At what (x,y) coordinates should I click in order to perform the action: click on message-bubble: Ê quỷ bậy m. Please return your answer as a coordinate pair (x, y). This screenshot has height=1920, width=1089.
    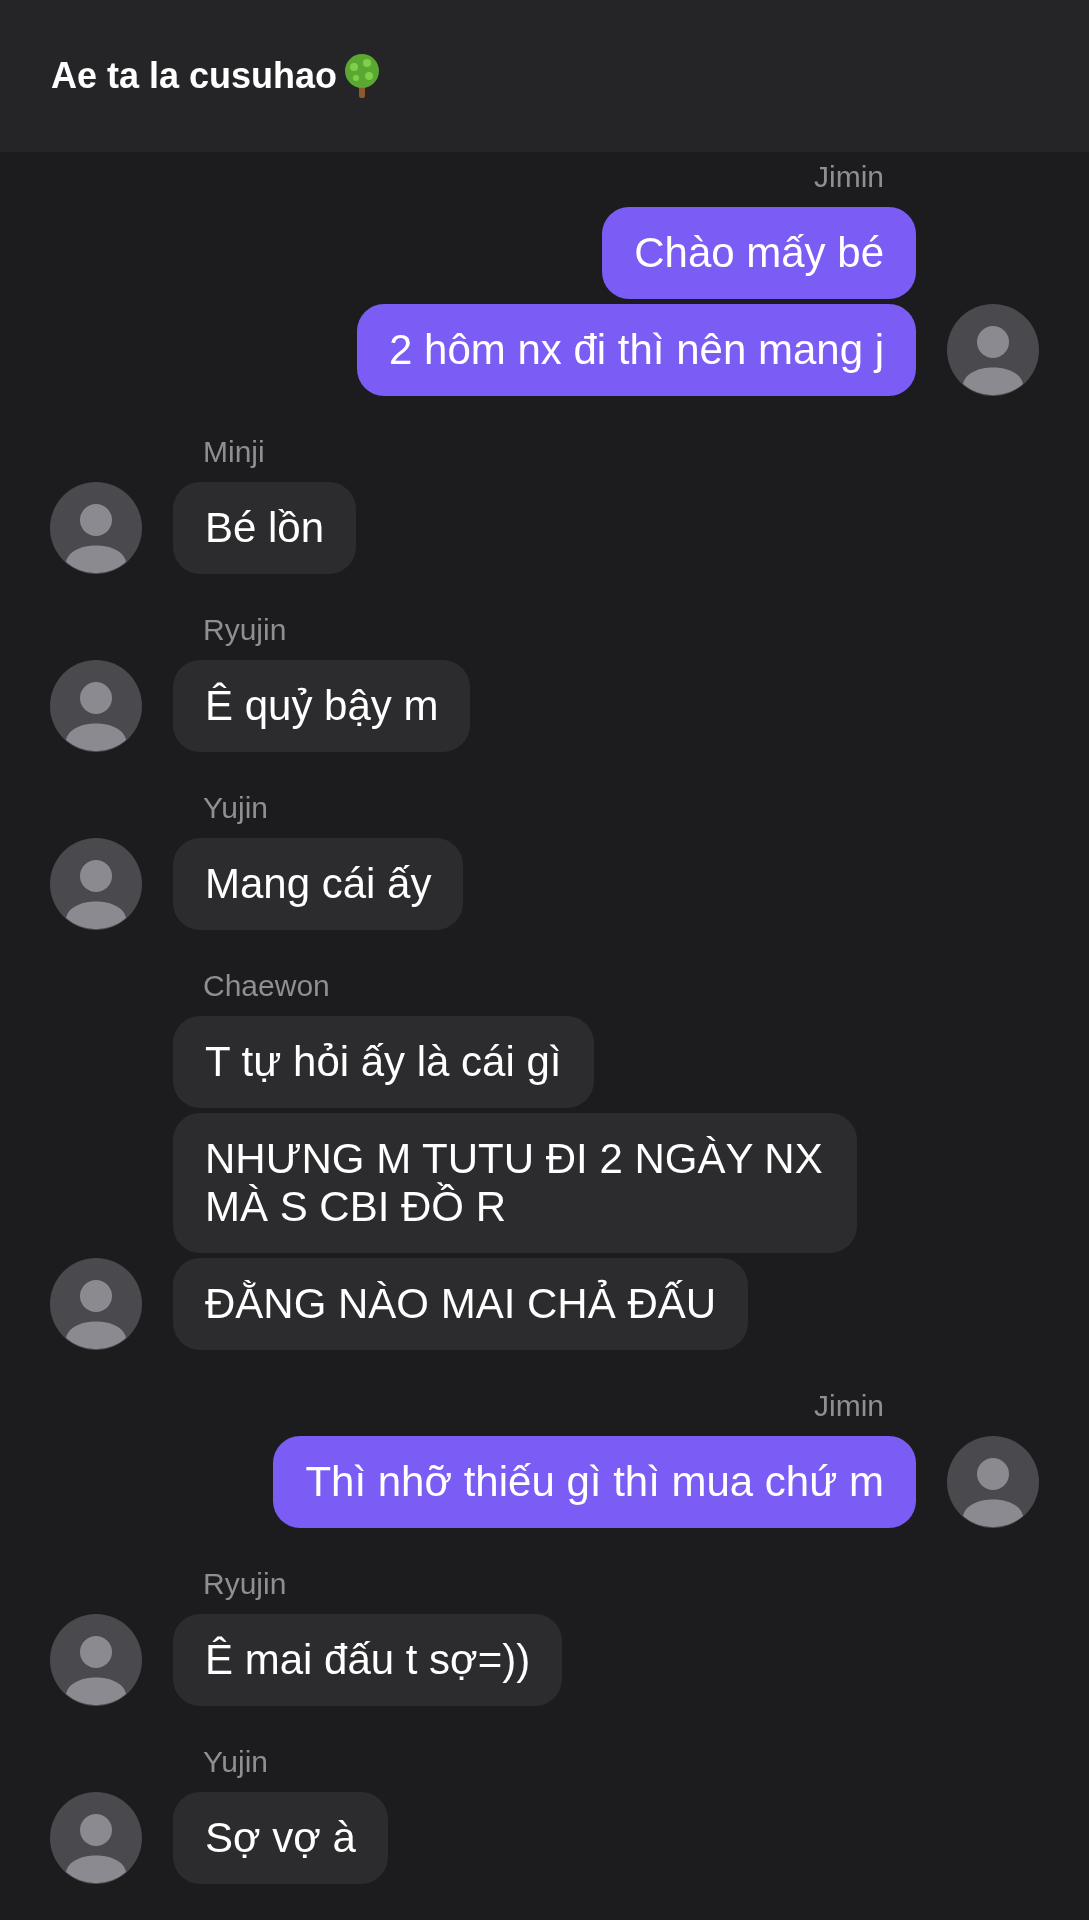
    Looking at the image, I should click on (322, 706).